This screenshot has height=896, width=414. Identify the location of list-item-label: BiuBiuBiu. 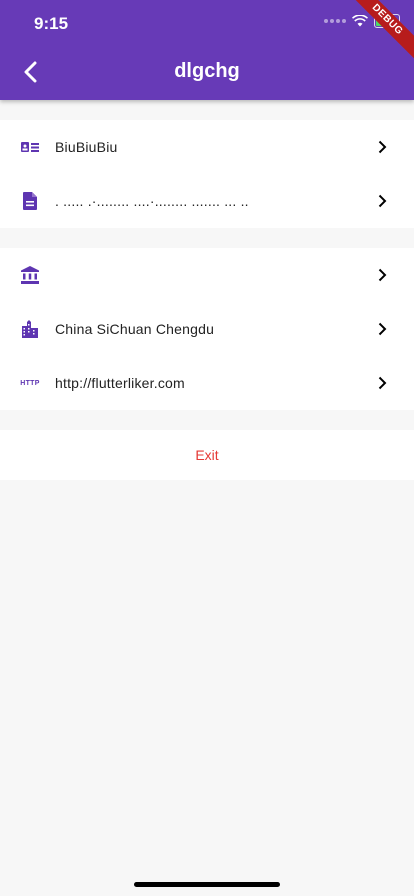
(86, 147).